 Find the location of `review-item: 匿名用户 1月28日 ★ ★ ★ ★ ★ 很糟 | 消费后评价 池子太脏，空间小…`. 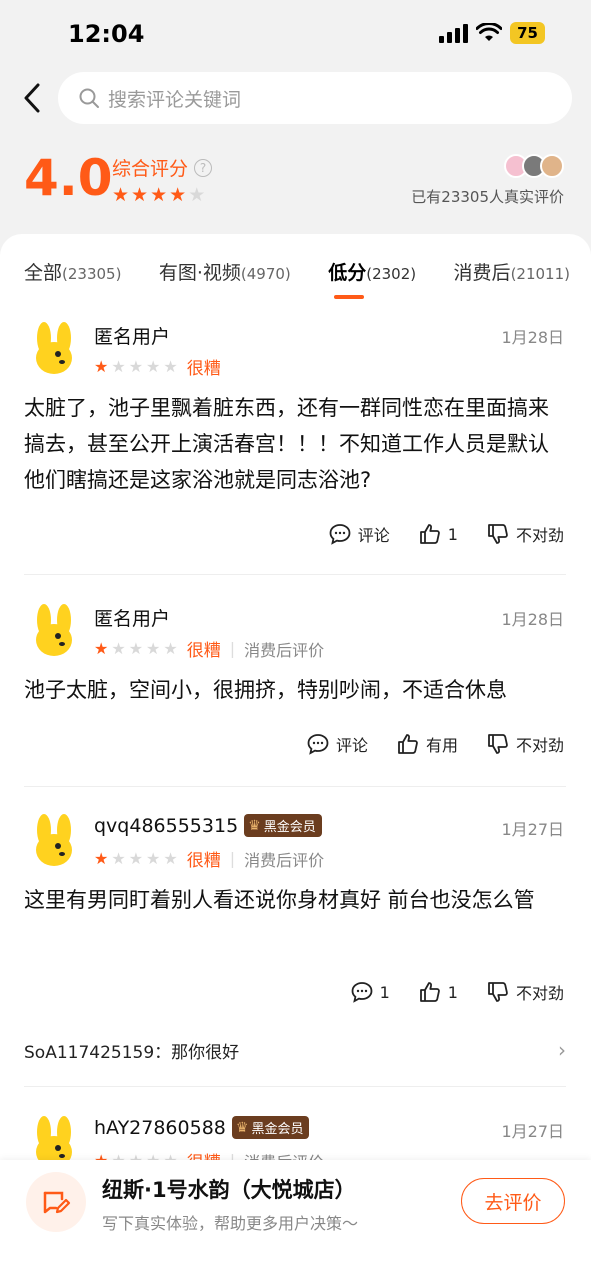

review-item: 匿名用户 1月28日 ★ ★ ★ ★ ★ 很糟 | 消费后评价 池子太脏，空间小… is located at coordinates (295, 687).